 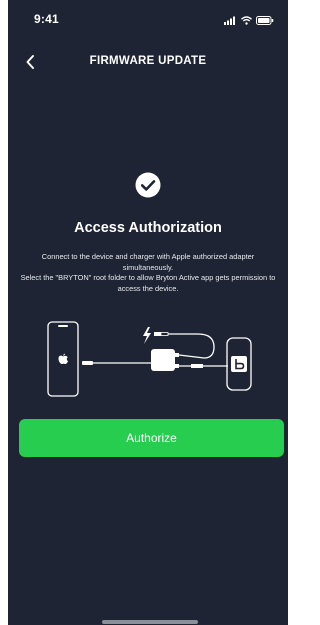 I want to click on apple-logo-icon, so click(x=63, y=358).